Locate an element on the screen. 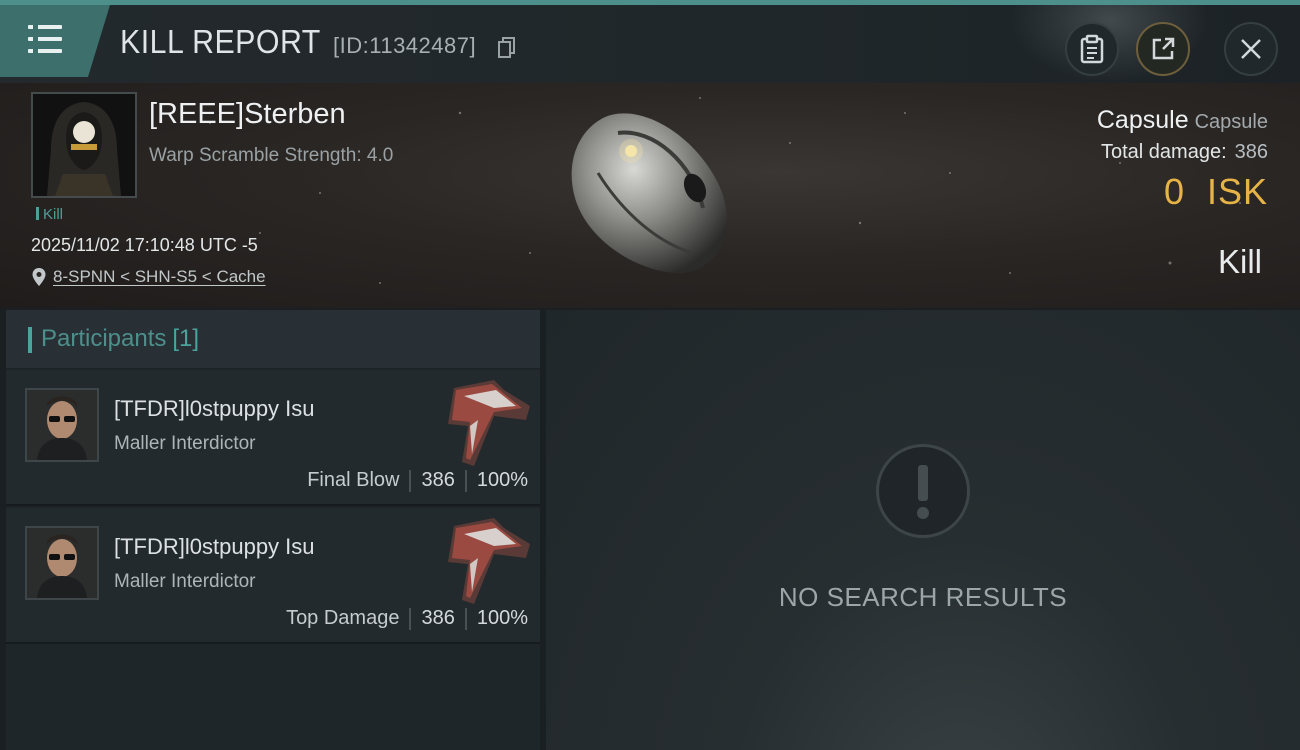  isk-unit: ISK is located at coordinates (1237, 191).